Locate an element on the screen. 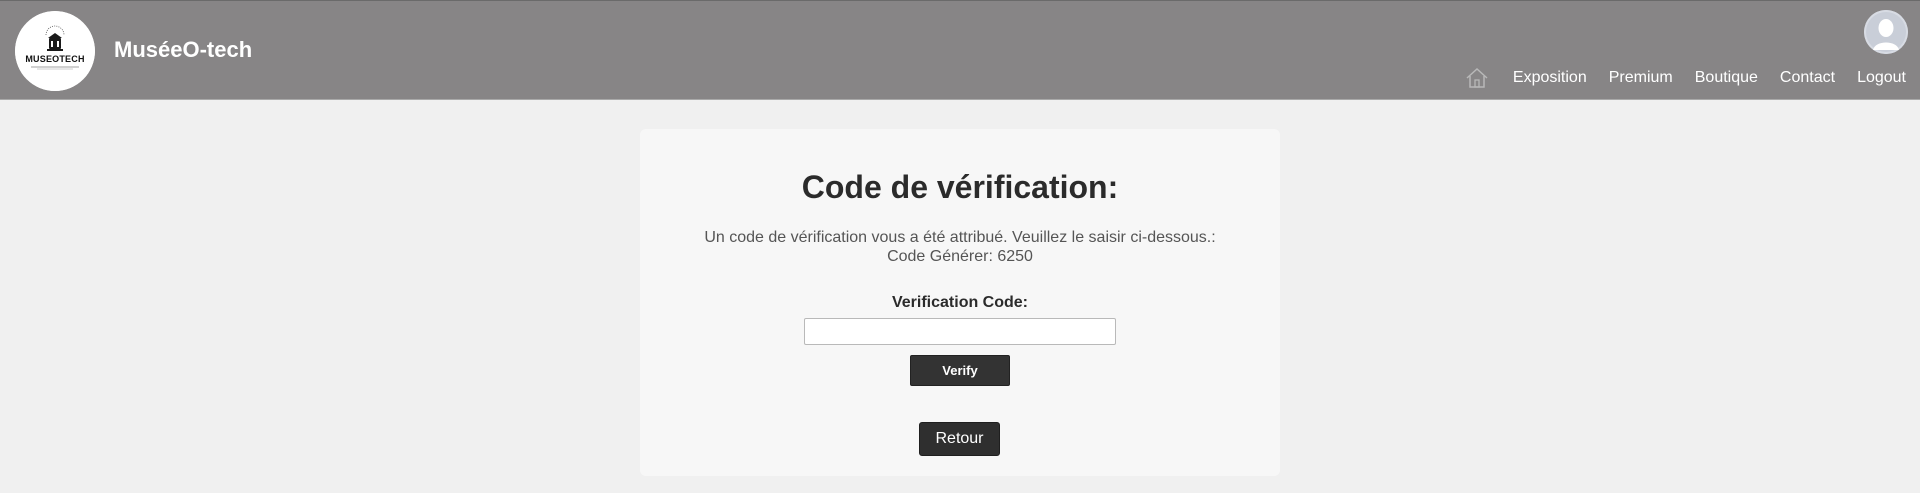 This screenshot has height=493, width=1920. nav-item-premium: Premium is located at coordinates (1641, 78).